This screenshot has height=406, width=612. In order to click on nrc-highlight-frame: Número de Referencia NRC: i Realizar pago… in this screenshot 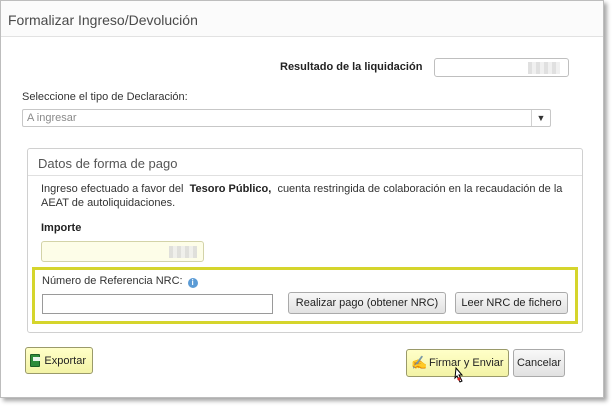, I will do `click(305, 295)`.